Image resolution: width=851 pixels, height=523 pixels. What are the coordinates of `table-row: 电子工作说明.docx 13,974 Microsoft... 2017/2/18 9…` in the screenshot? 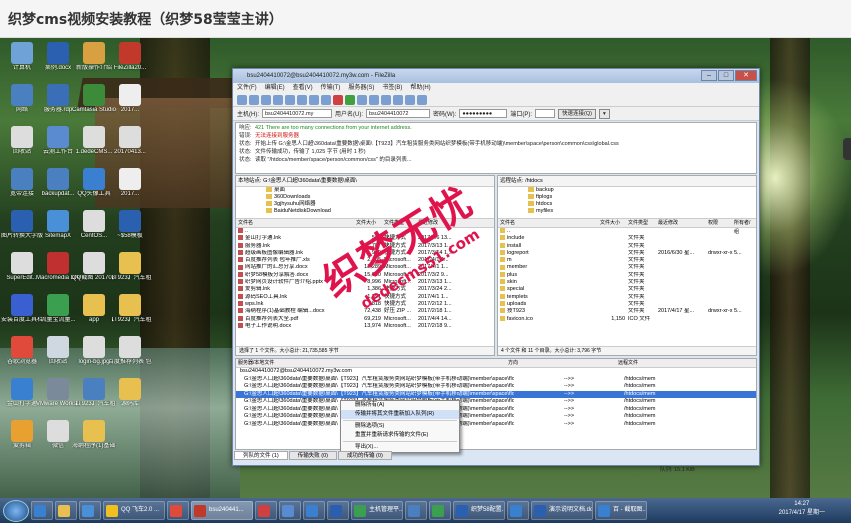 It's located at (365, 326).